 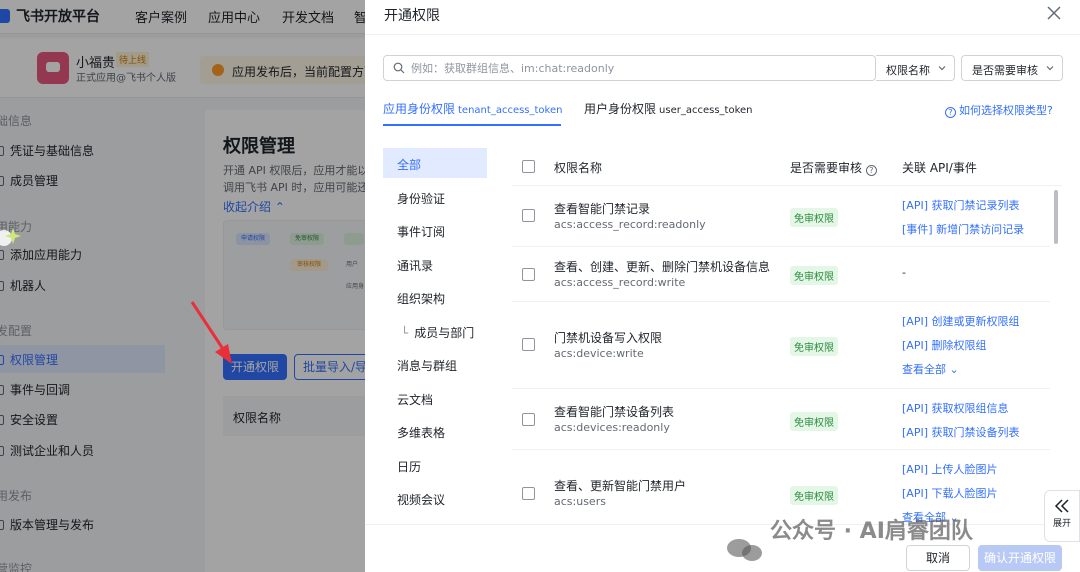 What do you see at coordinates (211, 332) in the screenshot?
I see `red-arrow-annotation` at bounding box center [211, 332].